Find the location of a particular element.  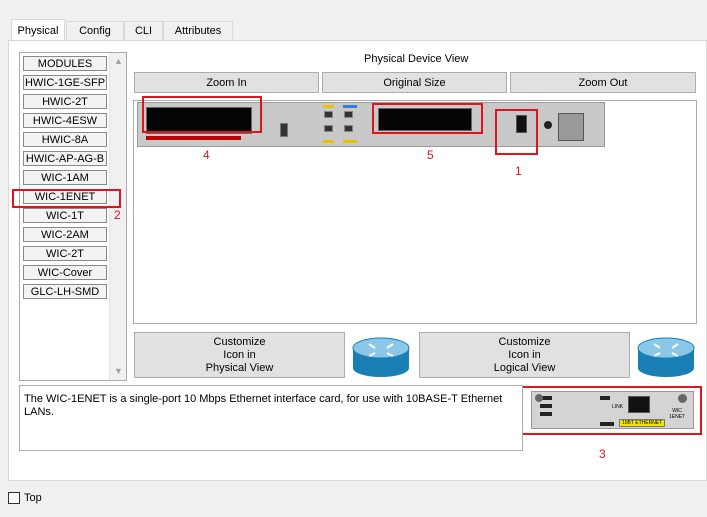

scroll-down-icon: ▼ is located at coordinates (118, 371).